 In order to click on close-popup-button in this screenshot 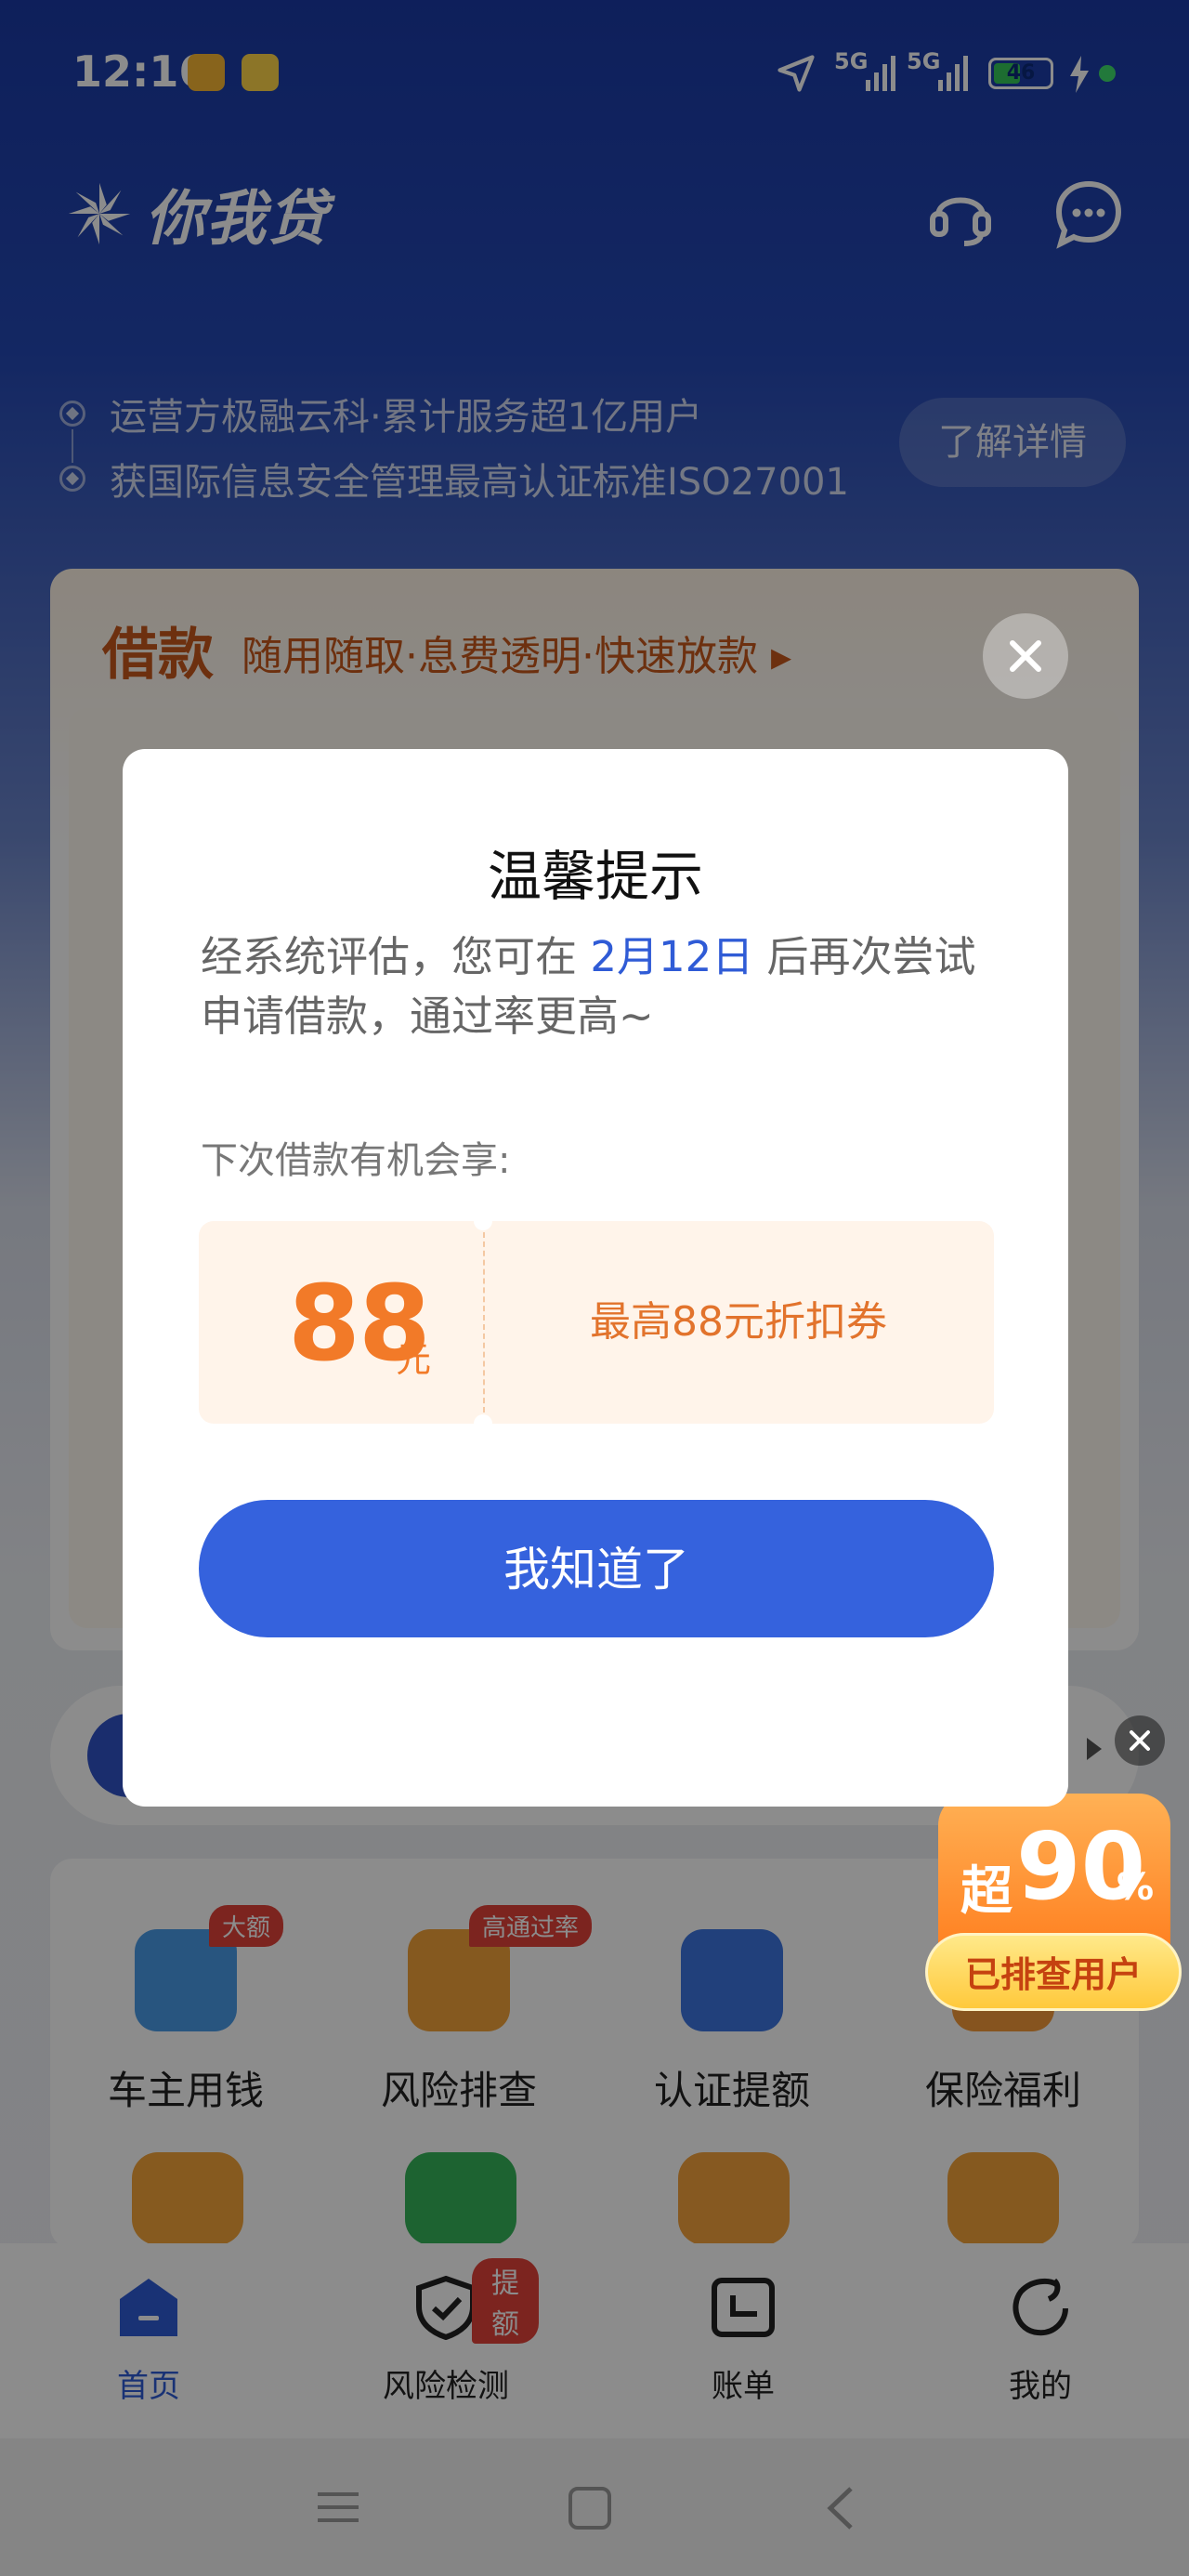, I will do `click(1025, 656)`.